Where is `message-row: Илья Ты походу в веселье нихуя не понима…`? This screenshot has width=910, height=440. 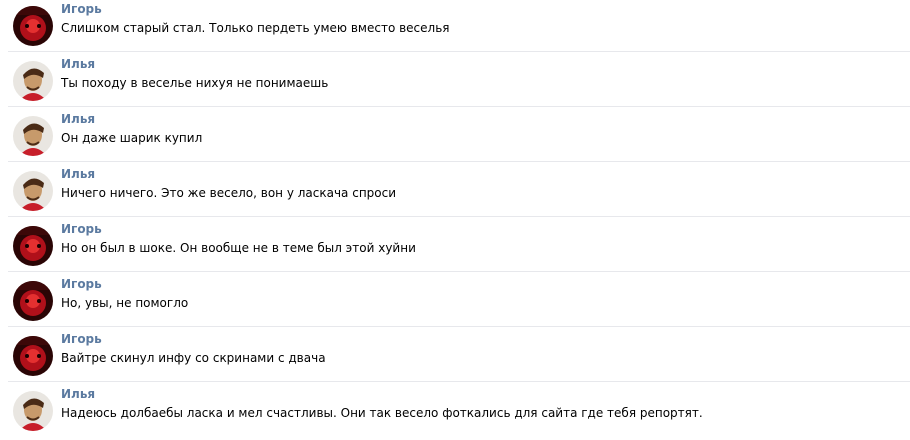 message-row: Илья Ты походу в веселье нихуя не понима… is located at coordinates (455, 82).